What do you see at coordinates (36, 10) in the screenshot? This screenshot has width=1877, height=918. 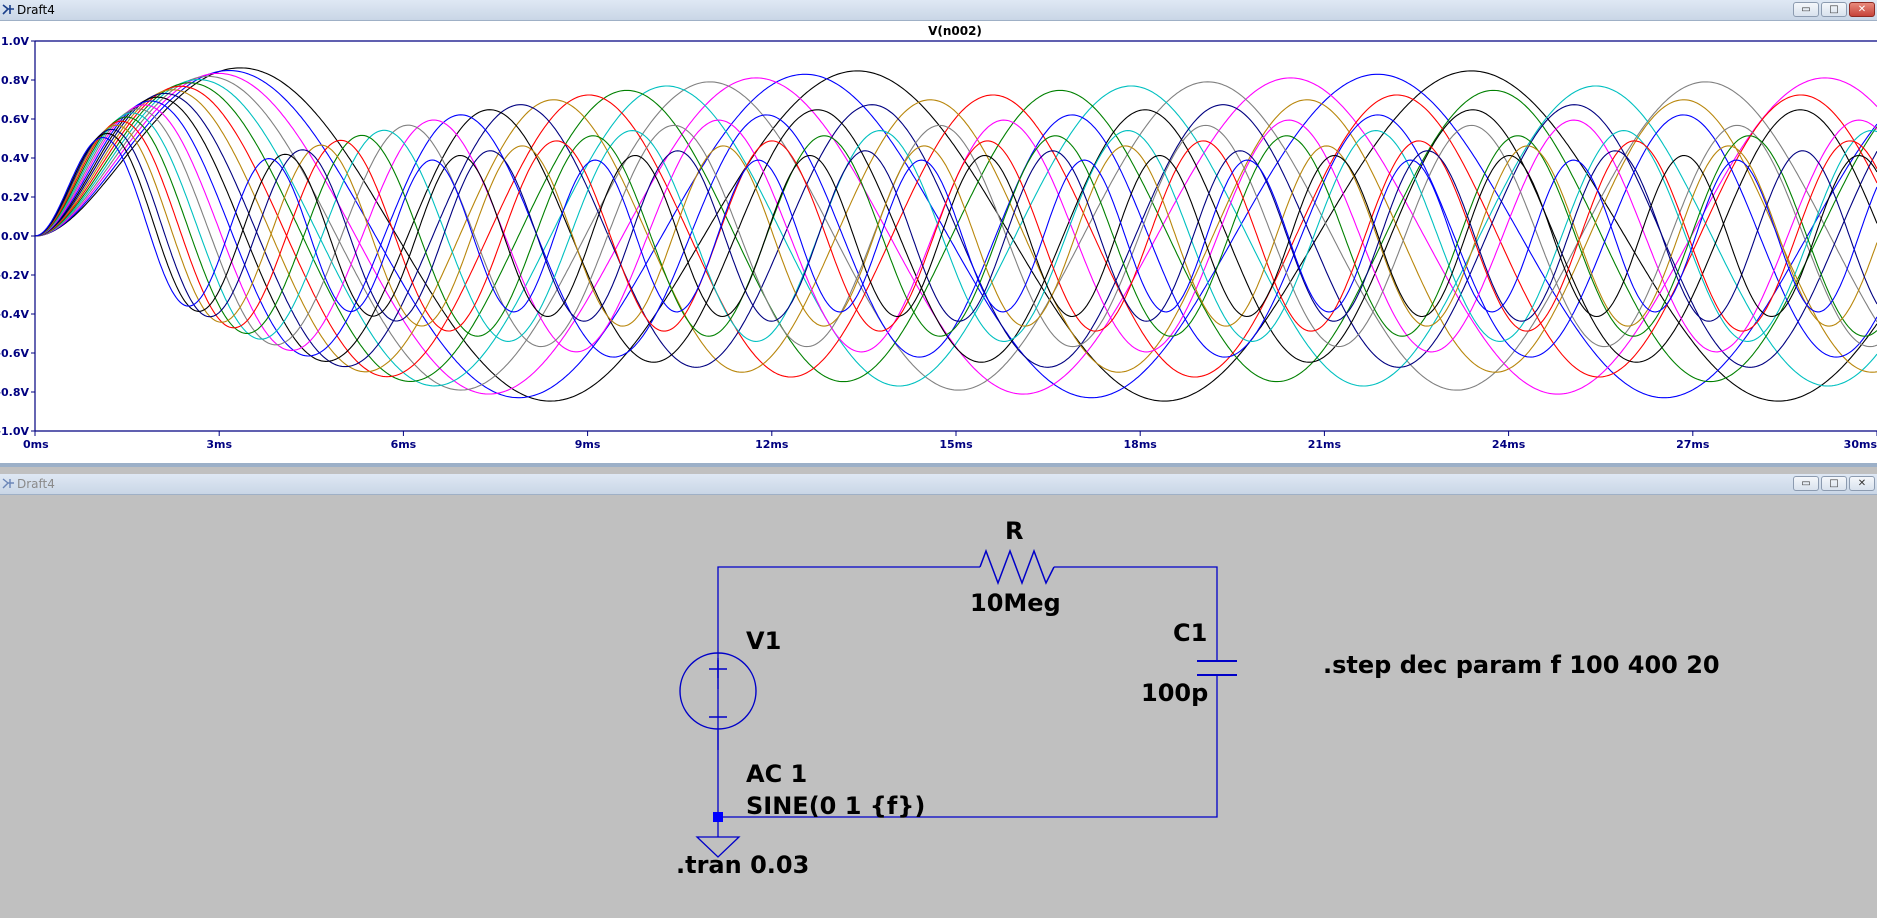 I see `plot-window-title: Draft4` at bounding box center [36, 10].